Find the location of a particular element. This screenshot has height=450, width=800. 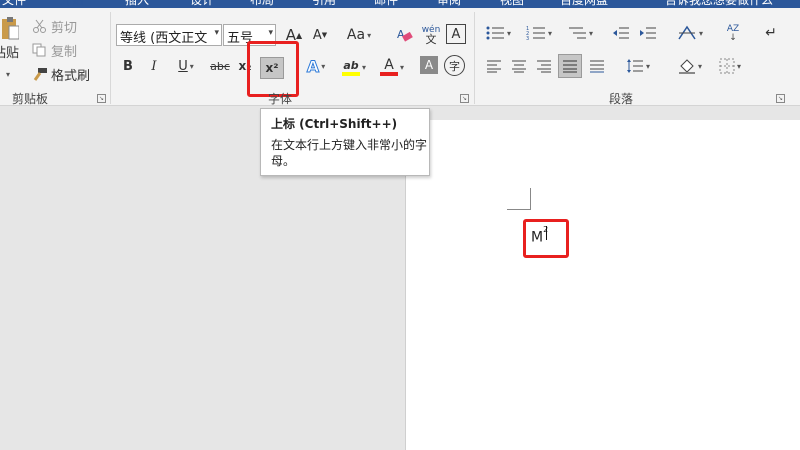

font-color-button: A ▾ is located at coordinates (392, 67).